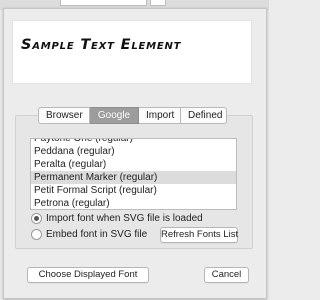 The image size is (320, 300). Describe the element at coordinates (124, 218) in the screenshot. I see `import-font-label: Import font when SVG file is loaded` at that location.